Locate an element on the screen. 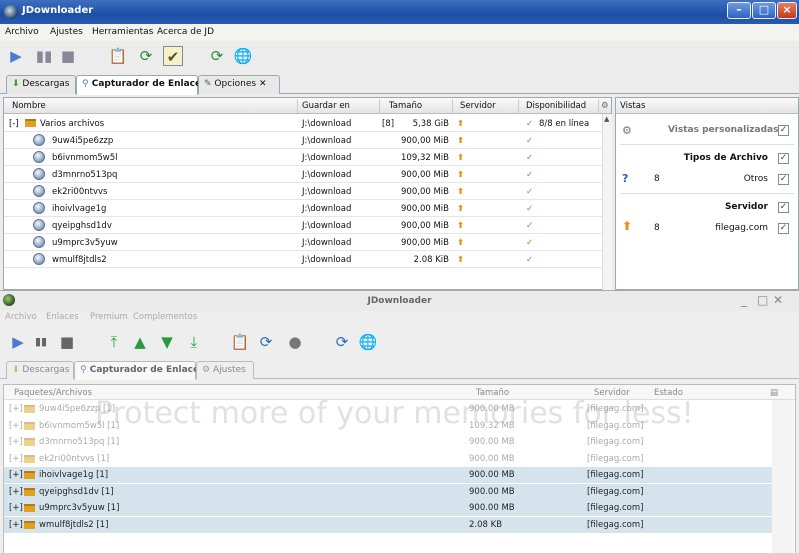 The image size is (799, 553). tab-opciones: ✎ Opciones ✕ is located at coordinates (239, 84).